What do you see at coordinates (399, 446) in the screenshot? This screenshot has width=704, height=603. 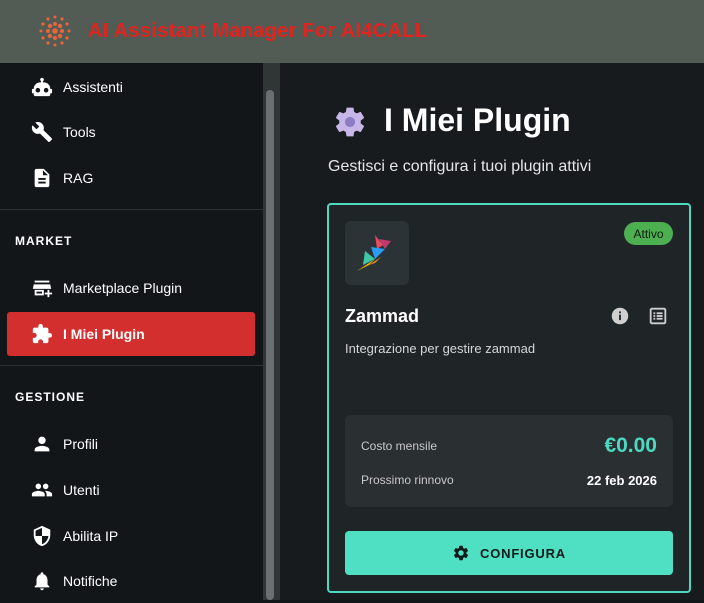 I see `cost-label: Costo mensile` at bounding box center [399, 446].